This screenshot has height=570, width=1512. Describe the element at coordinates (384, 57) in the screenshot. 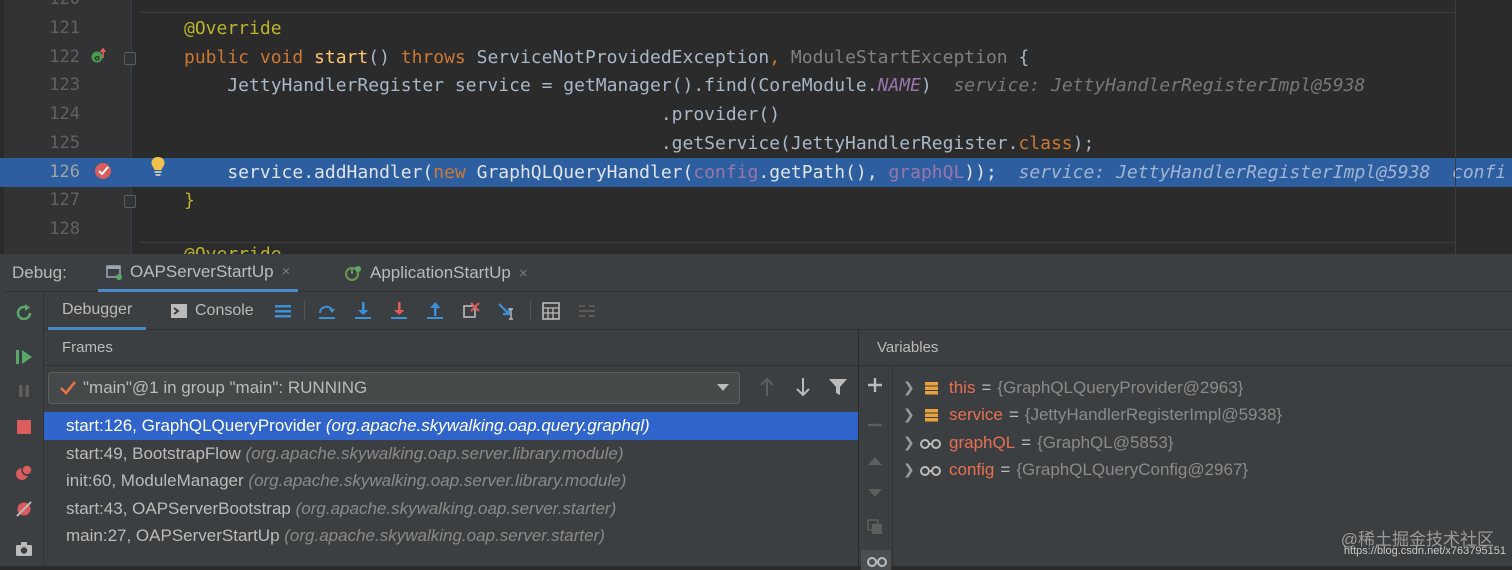

I see `code-token: ()` at that location.